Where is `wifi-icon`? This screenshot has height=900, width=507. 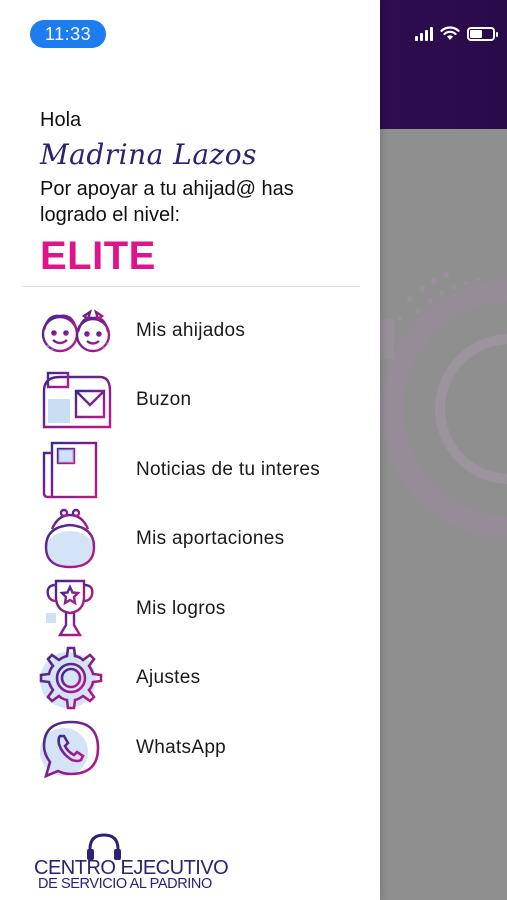 wifi-icon is located at coordinates (450, 33).